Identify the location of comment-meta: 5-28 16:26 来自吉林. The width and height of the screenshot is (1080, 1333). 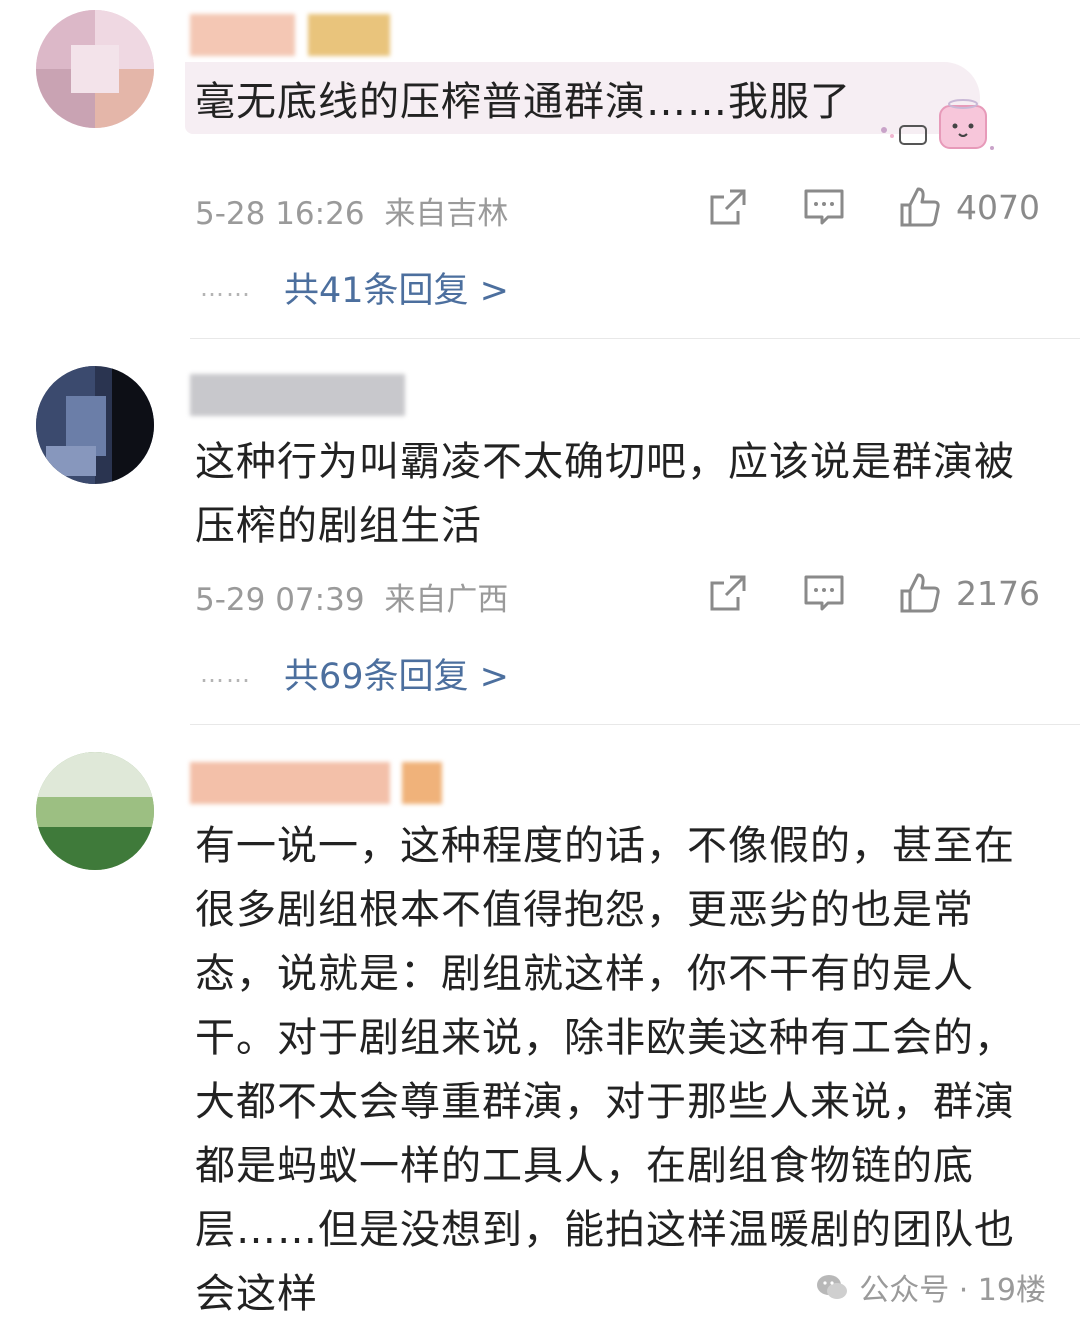
(351, 210).